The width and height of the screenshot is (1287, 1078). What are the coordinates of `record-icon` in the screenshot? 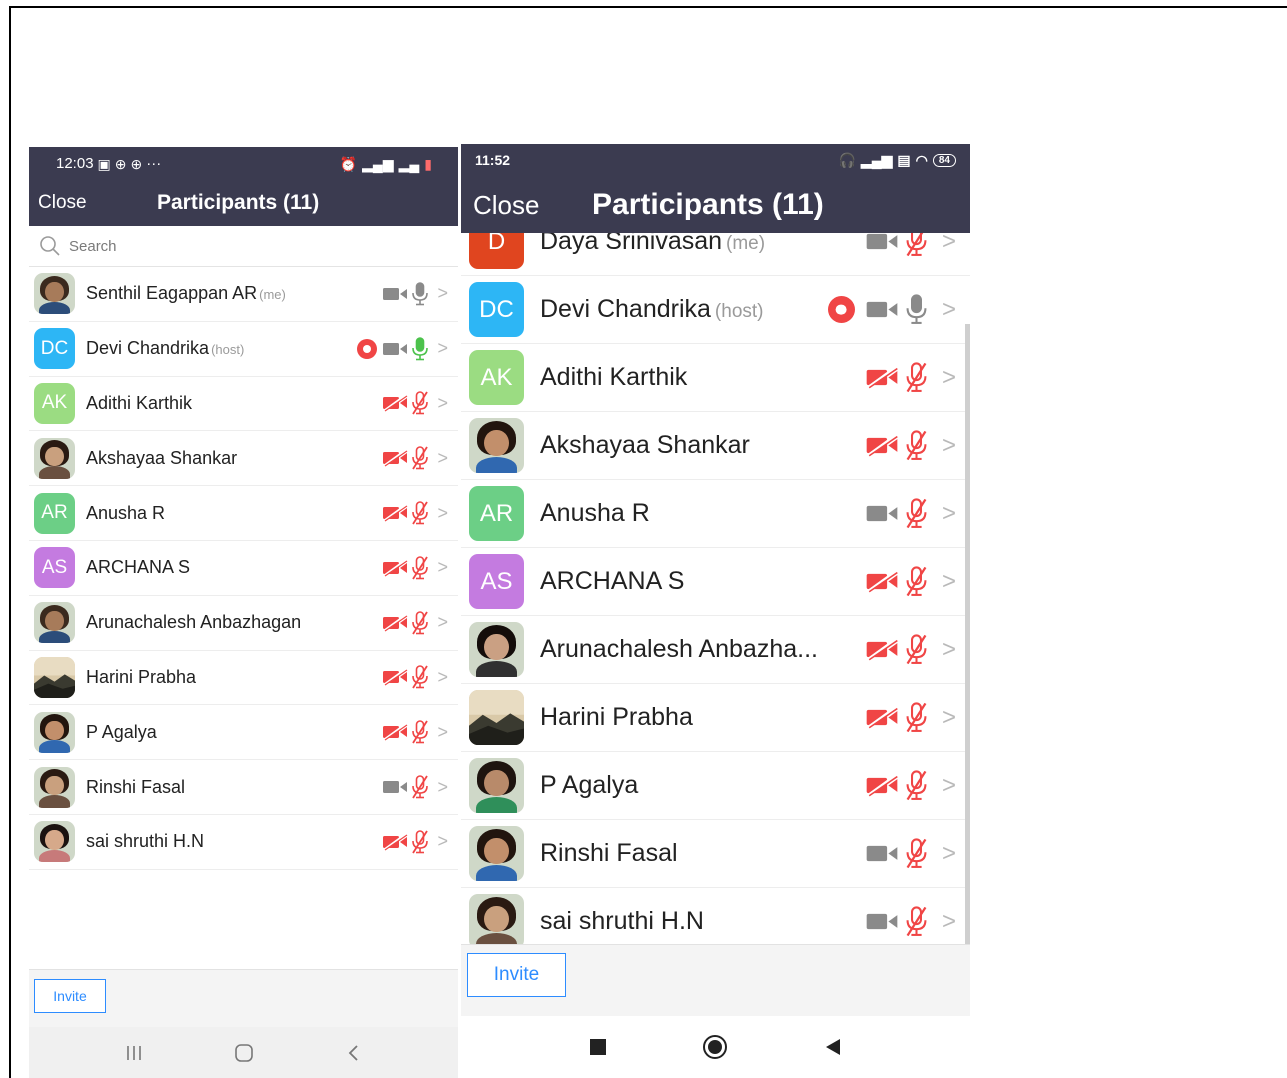 It's located at (367, 348).